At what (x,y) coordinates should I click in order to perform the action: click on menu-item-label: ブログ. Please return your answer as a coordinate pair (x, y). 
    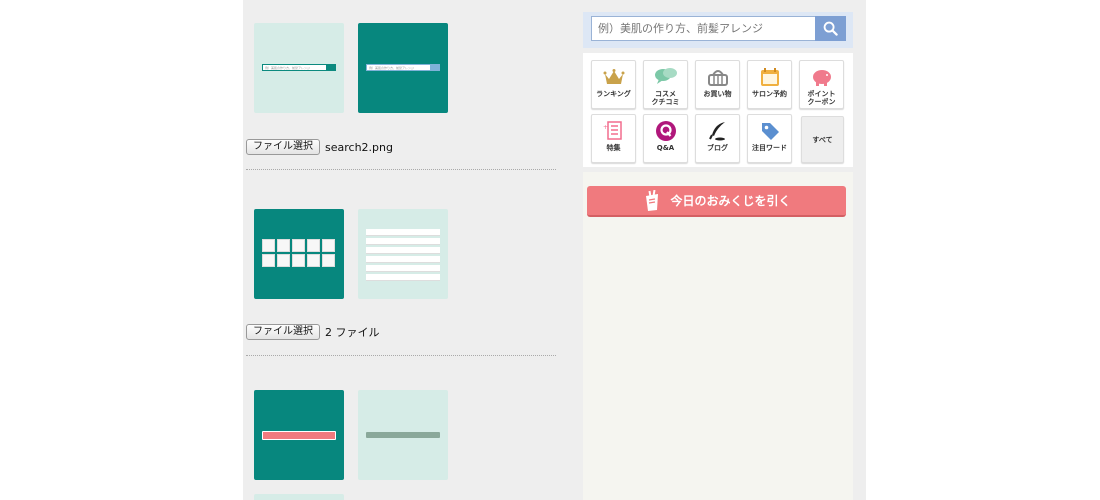
    Looking at the image, I should click on (717, 148).